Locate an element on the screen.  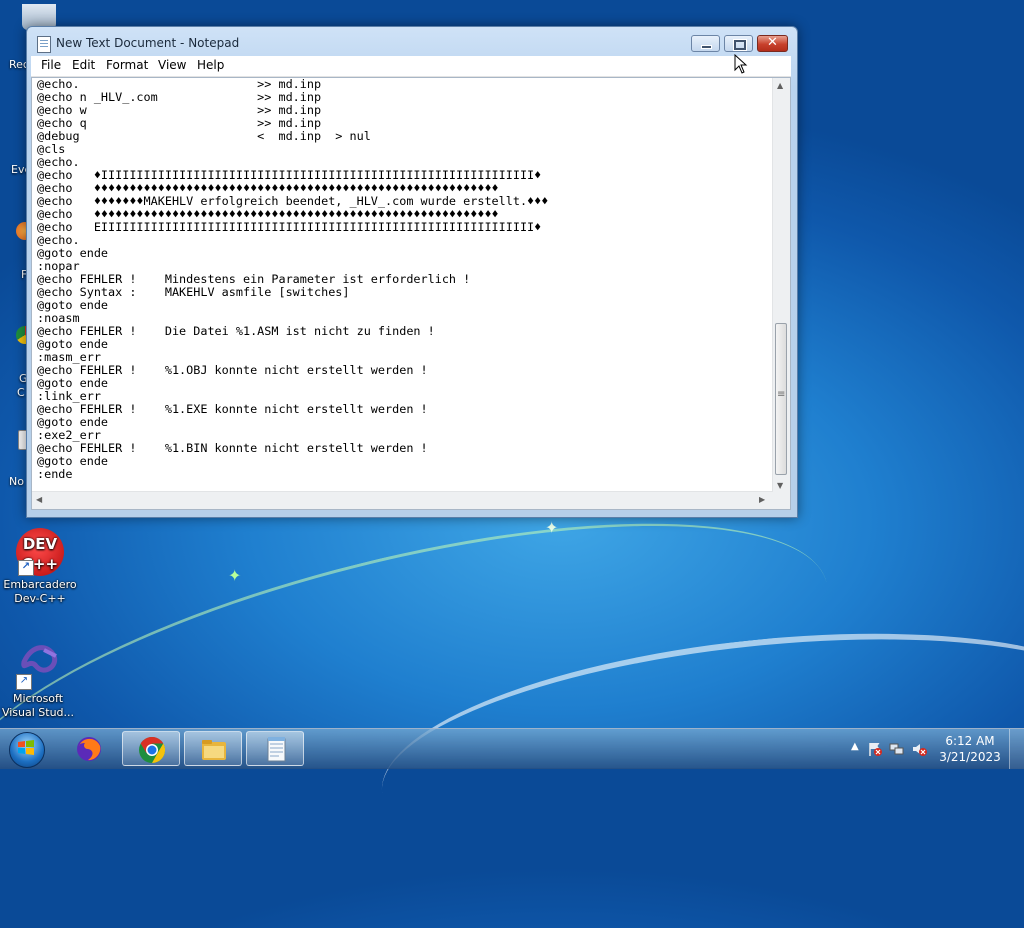
start-button is located at coordinates (26, 749).